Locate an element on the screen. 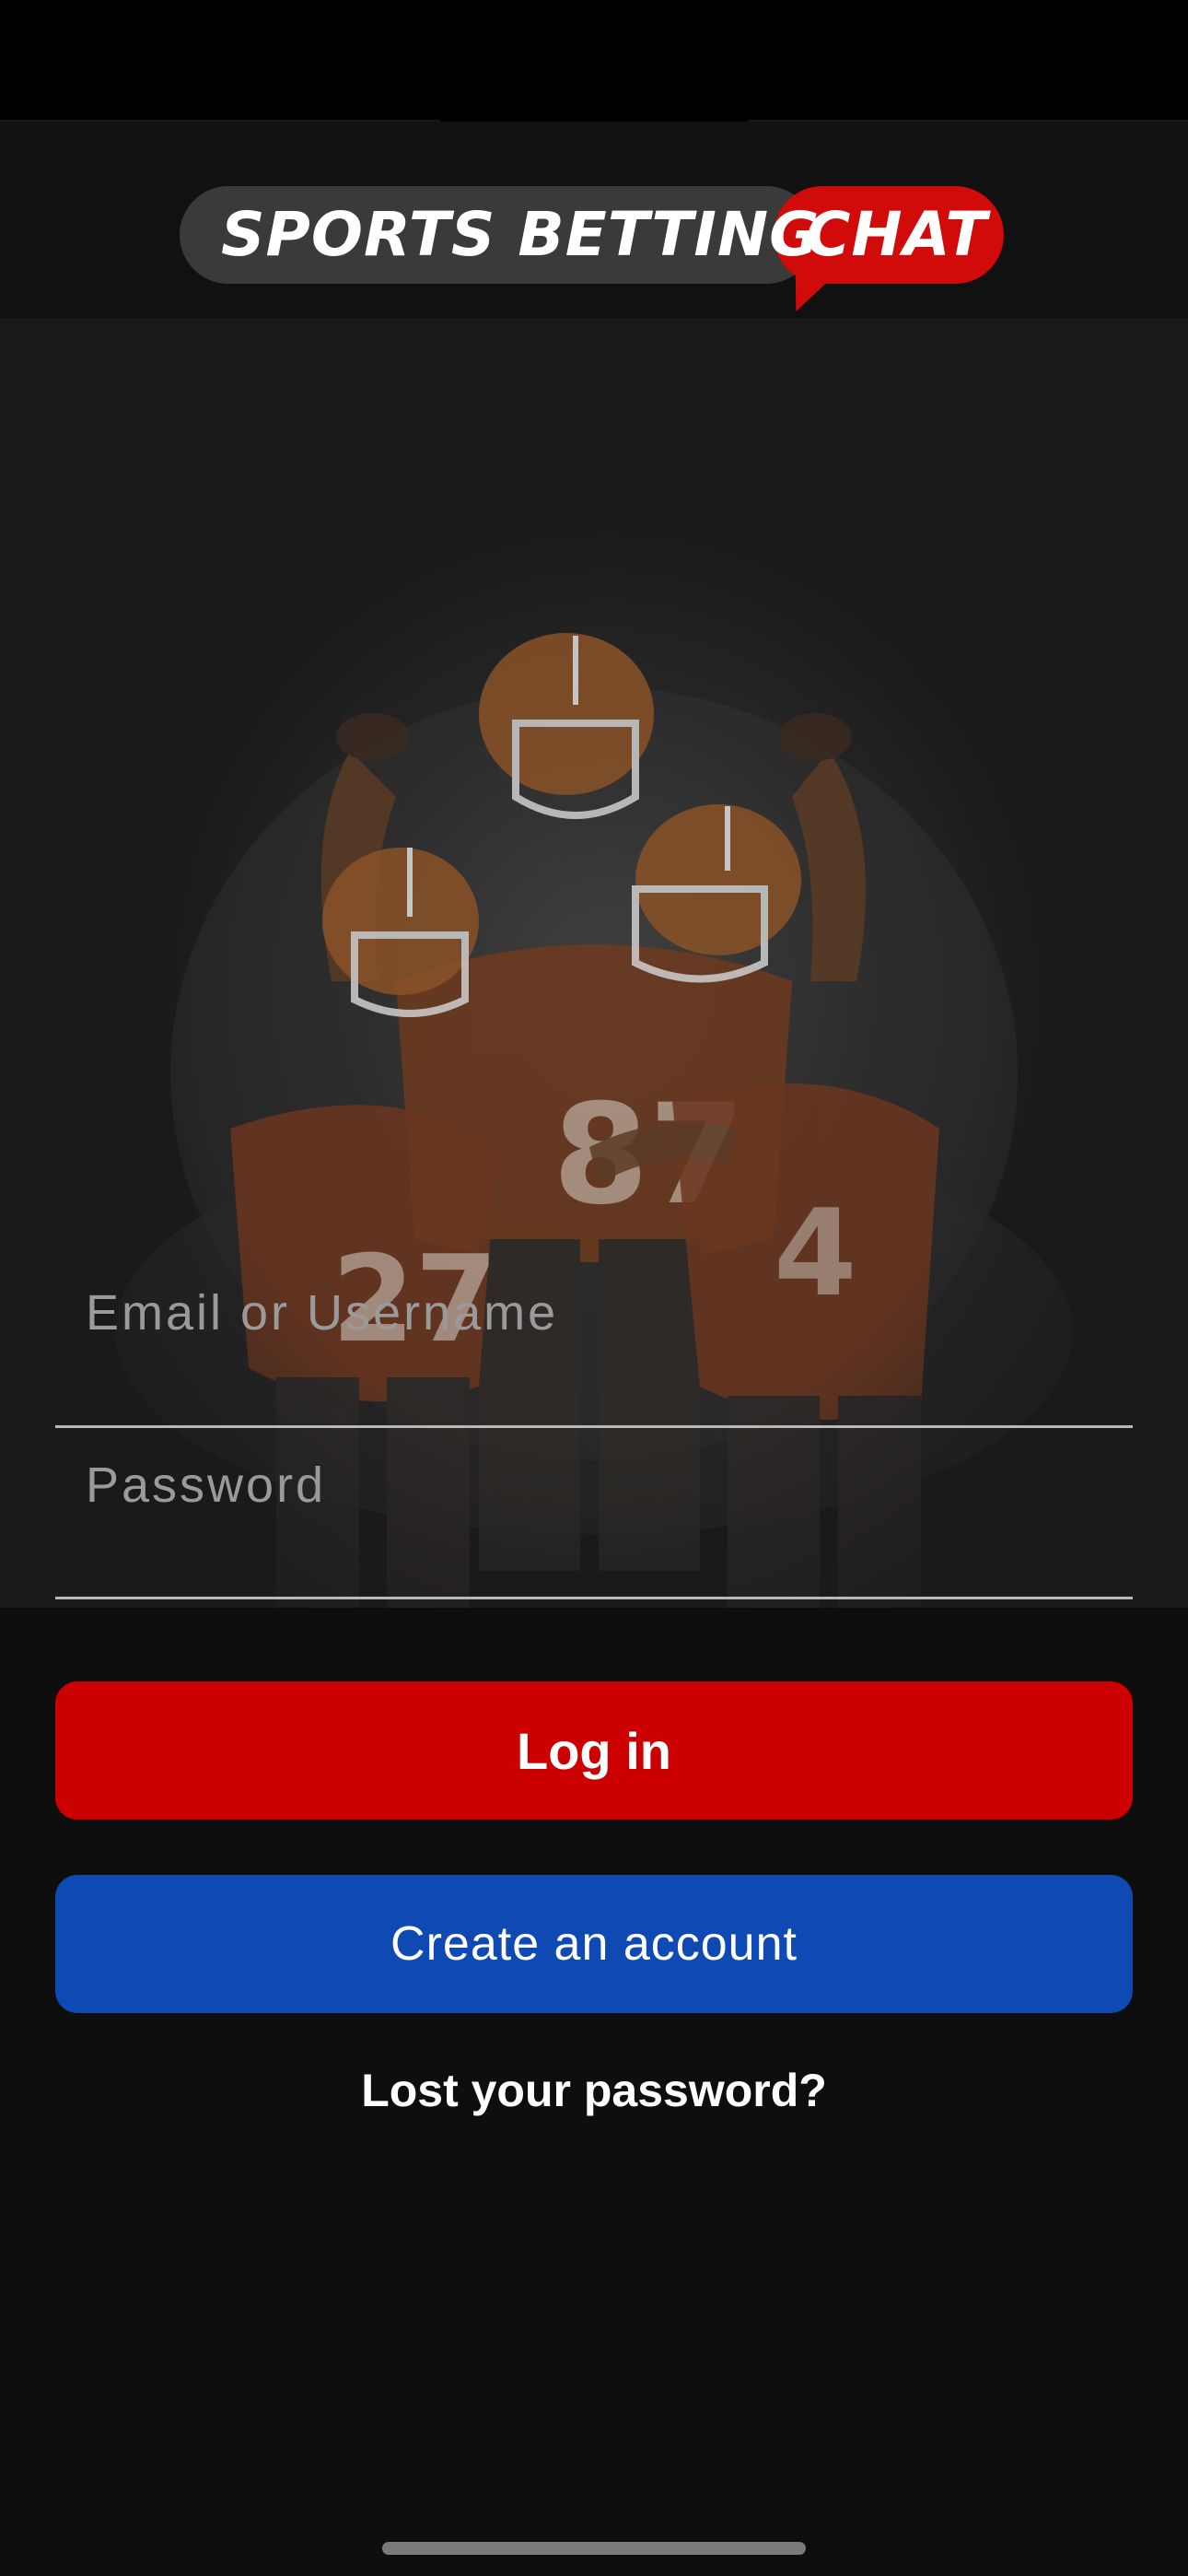 The height and width of the screenshot is (2576, 1188). password-field-container is located at coordinates (594, 1485).